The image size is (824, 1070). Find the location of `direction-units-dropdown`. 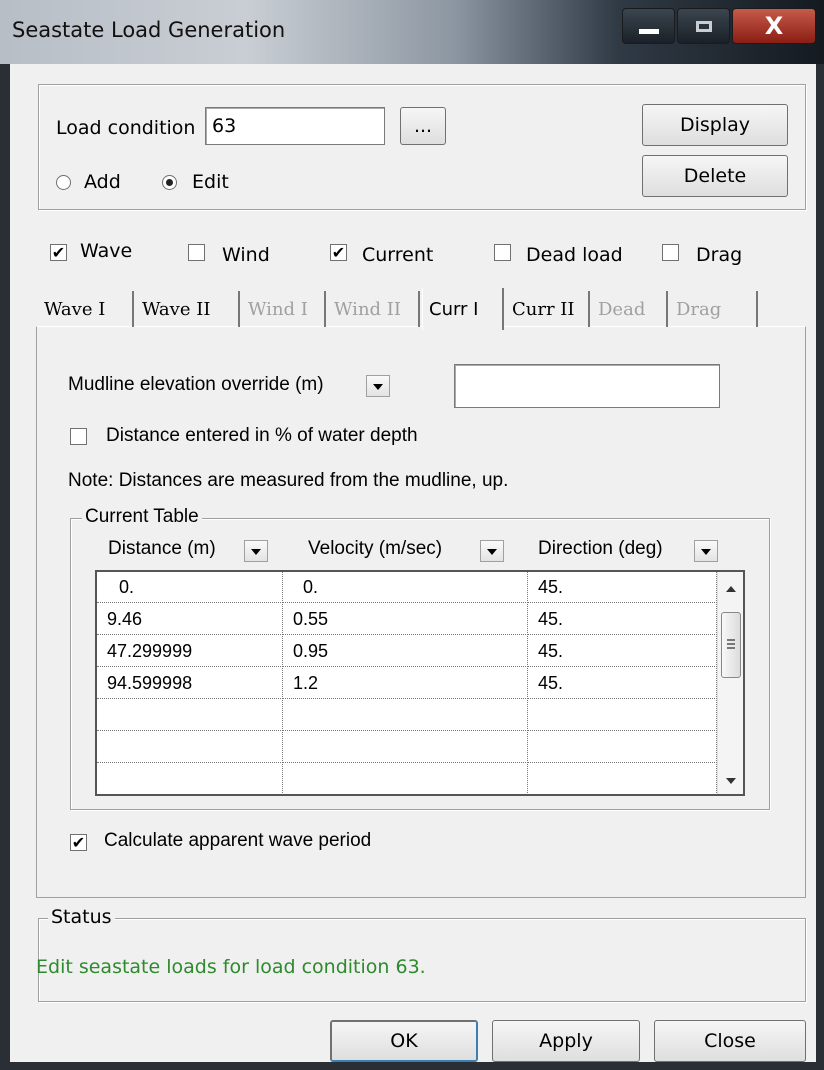

direction-units-dropdown is located at coordinates (706, 551).